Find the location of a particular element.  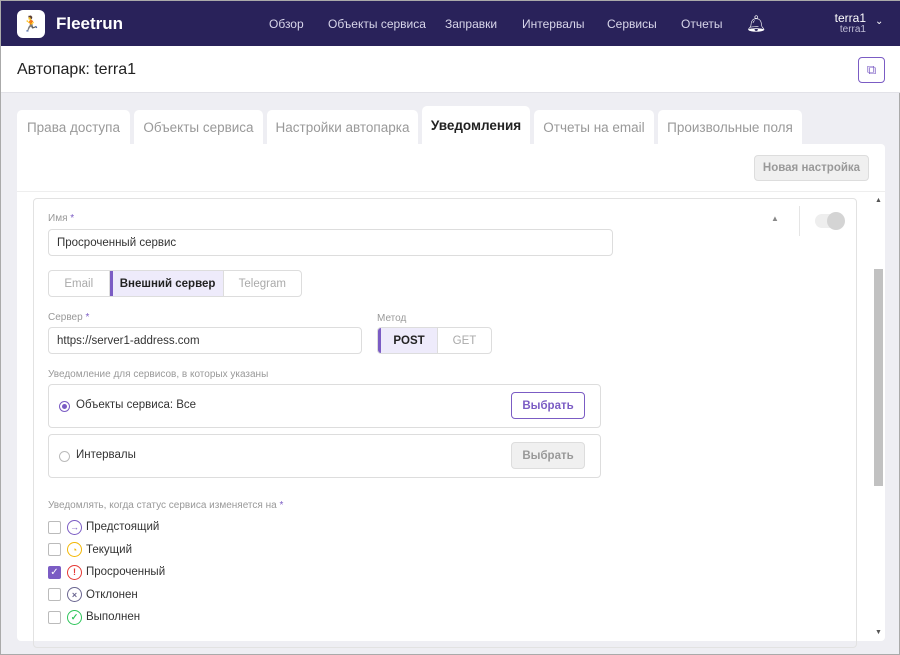

nav-fuel: Заправки is located at coordinates (471, 24).